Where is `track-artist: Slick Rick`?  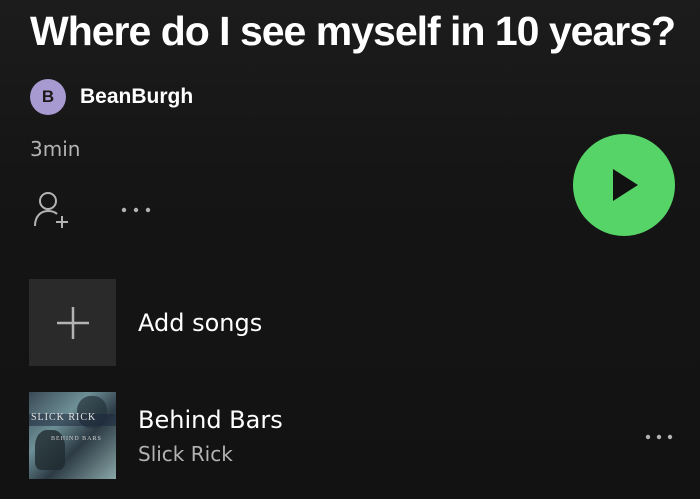 track-artist: Slick Rick is located at coordinates (210, 454).